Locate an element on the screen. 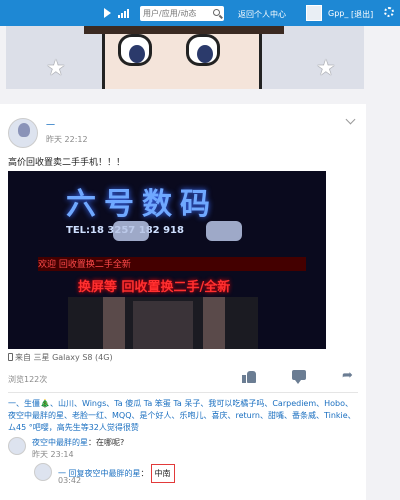 The height and width of the screenshot is (500, 400). side-gutter is located at coordinates (383, 263).